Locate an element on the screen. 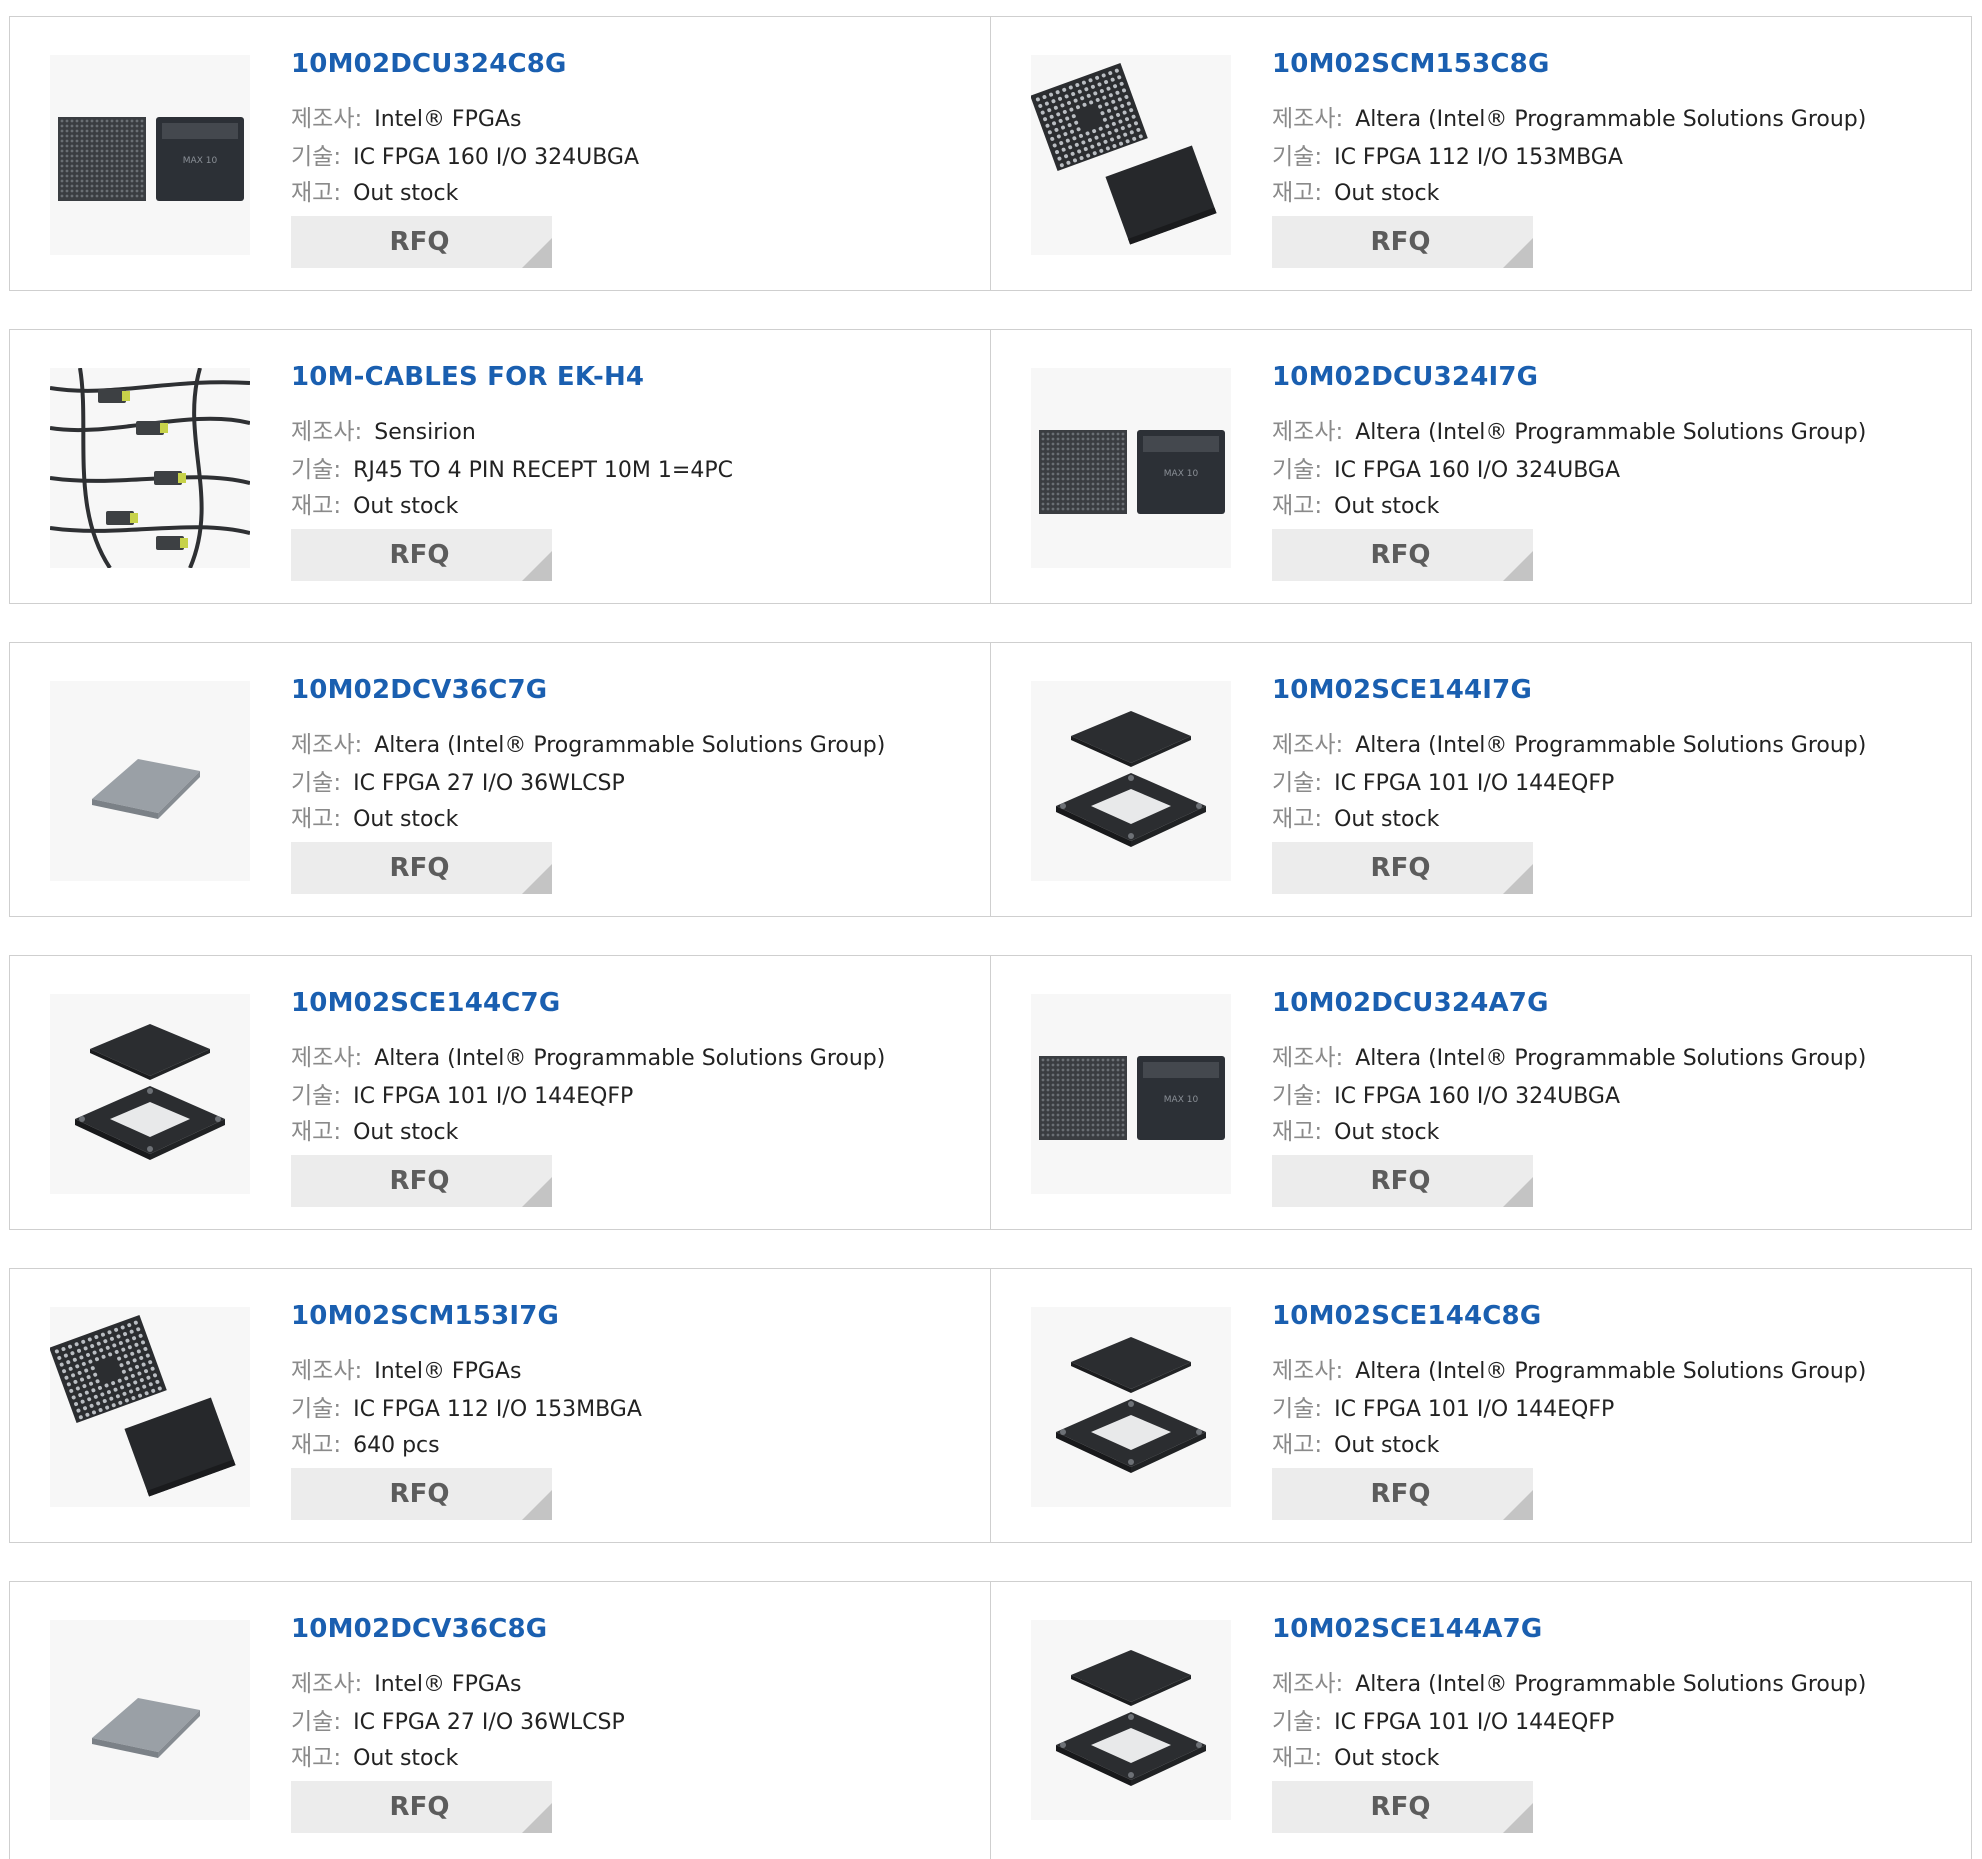 The image size is (1982, 1859). product-part-number: 10M02SCM153C8G is located at coordinates (1411, 64).